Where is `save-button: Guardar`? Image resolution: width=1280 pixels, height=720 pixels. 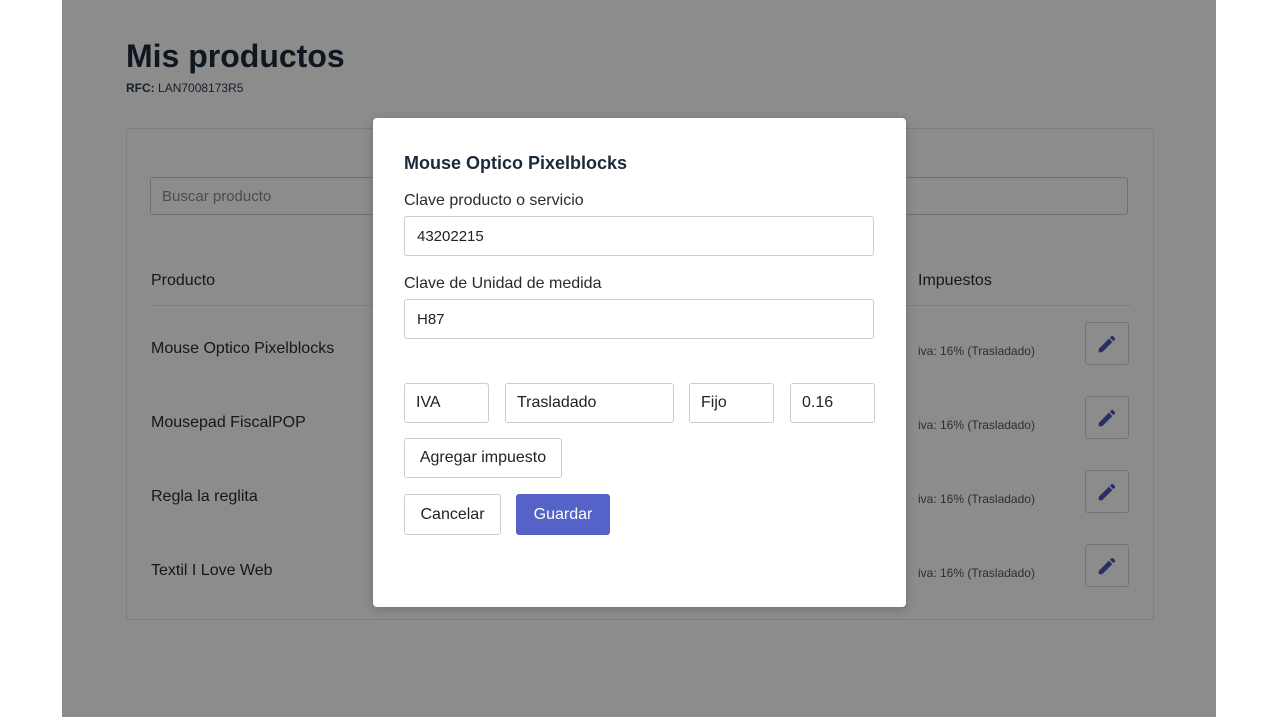
save-button: Guardar is located at coordinates (563, 514).